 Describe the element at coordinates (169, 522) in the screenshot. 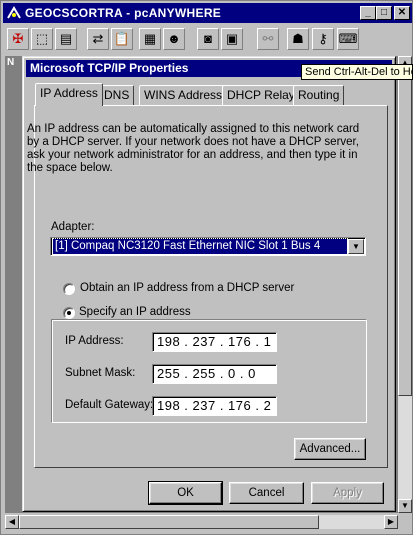

I see `horizontal-scroll-thumb` at that location.